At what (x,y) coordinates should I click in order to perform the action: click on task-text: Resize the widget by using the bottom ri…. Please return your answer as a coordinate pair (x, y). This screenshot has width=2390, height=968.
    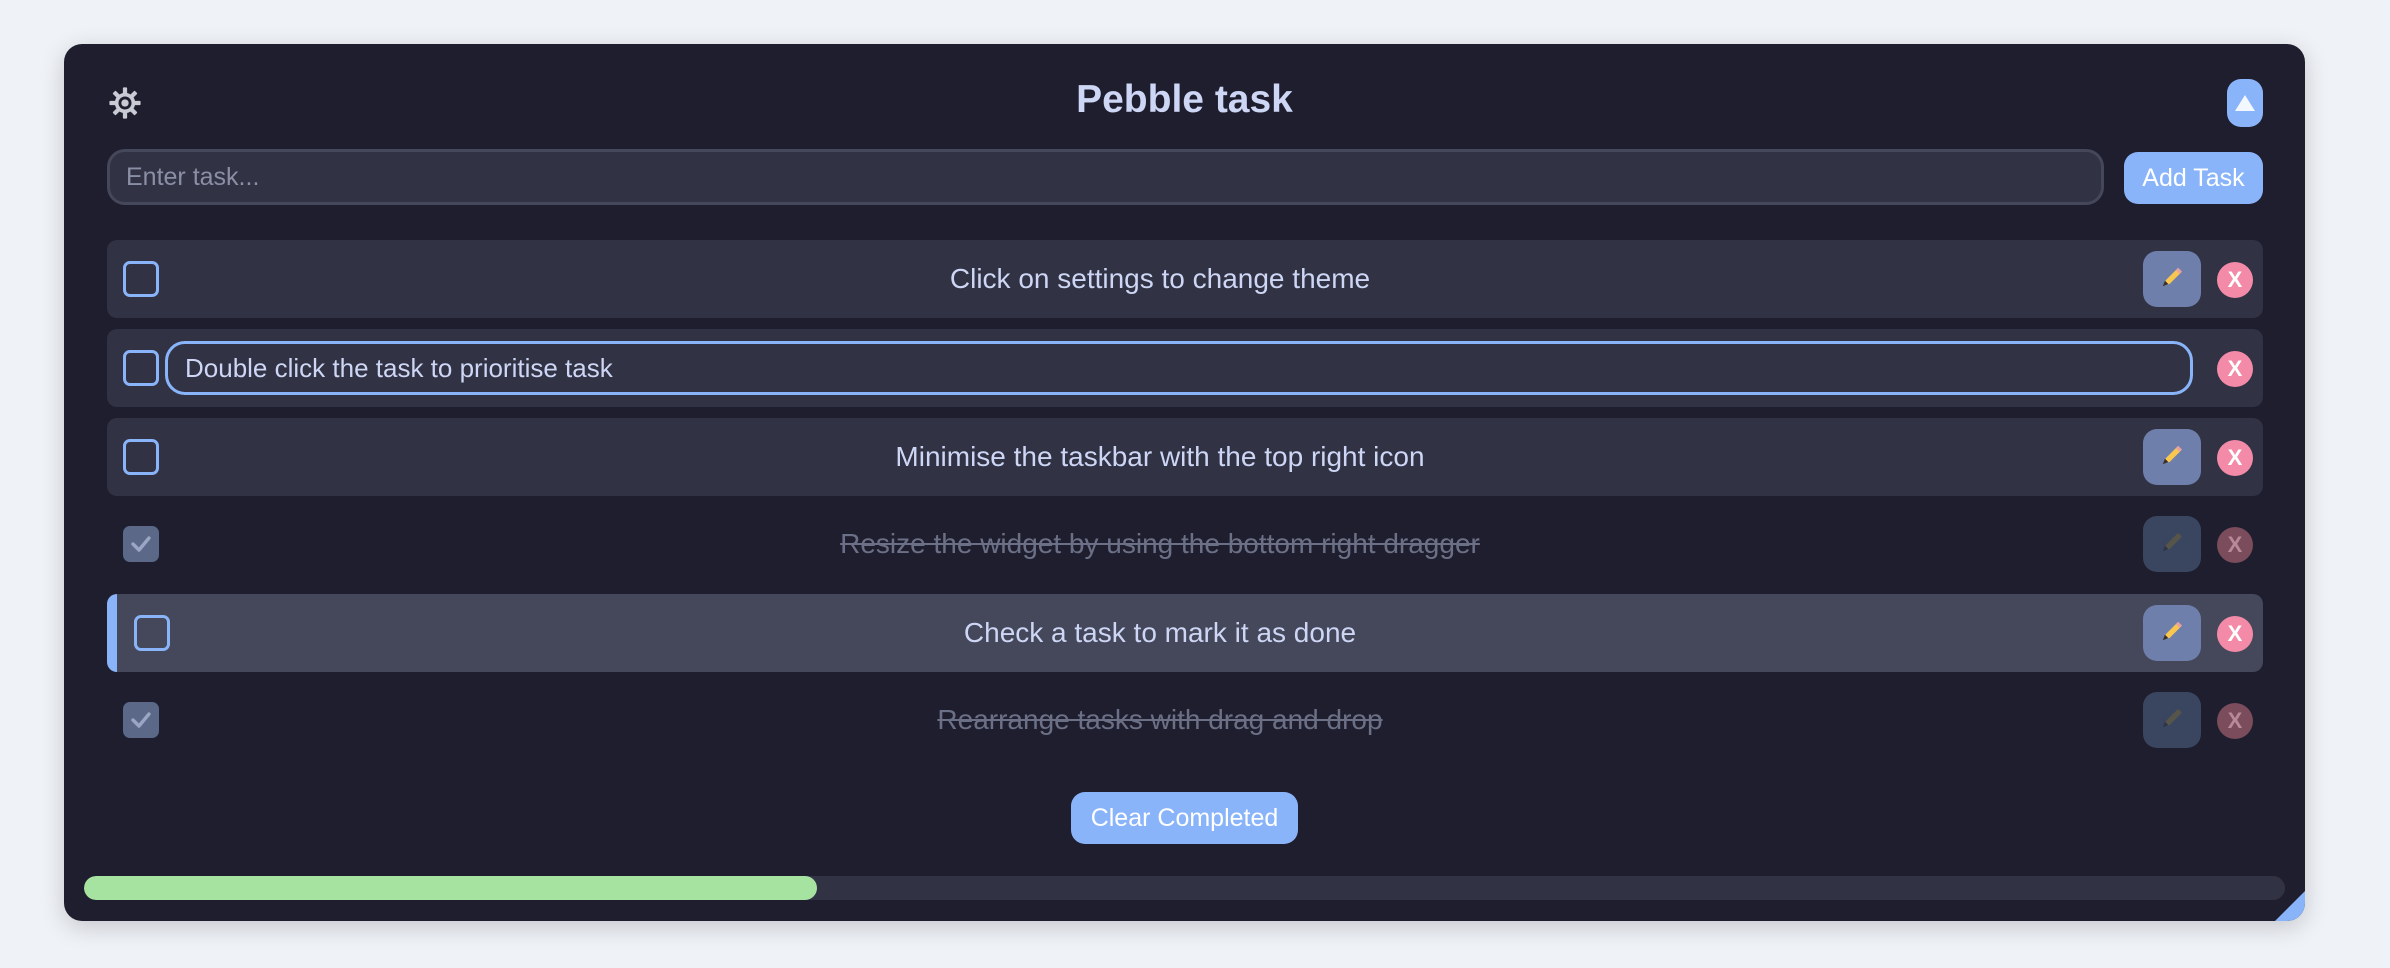
    Looking at the image, I should click on (1160, 543).